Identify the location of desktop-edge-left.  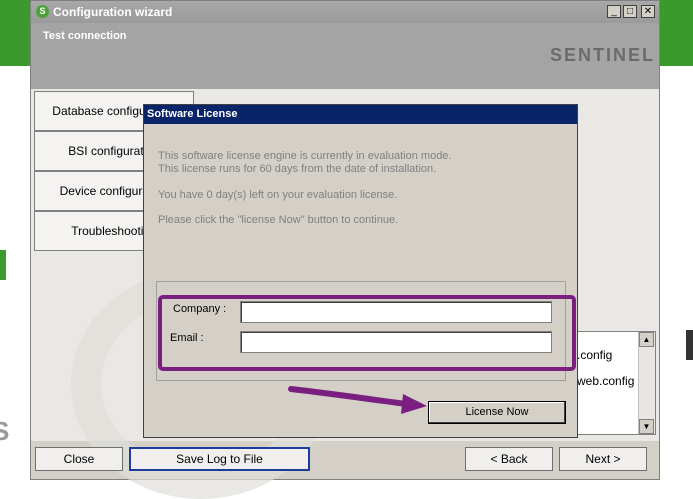
(3, 265).